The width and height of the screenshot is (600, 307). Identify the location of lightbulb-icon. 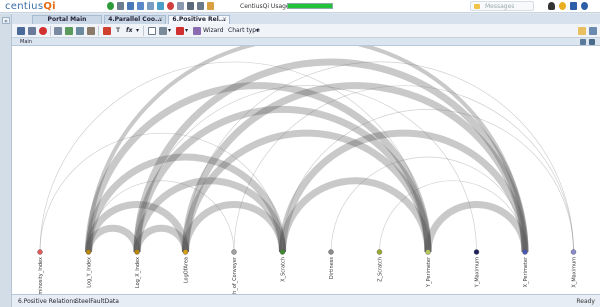
(562, 6).